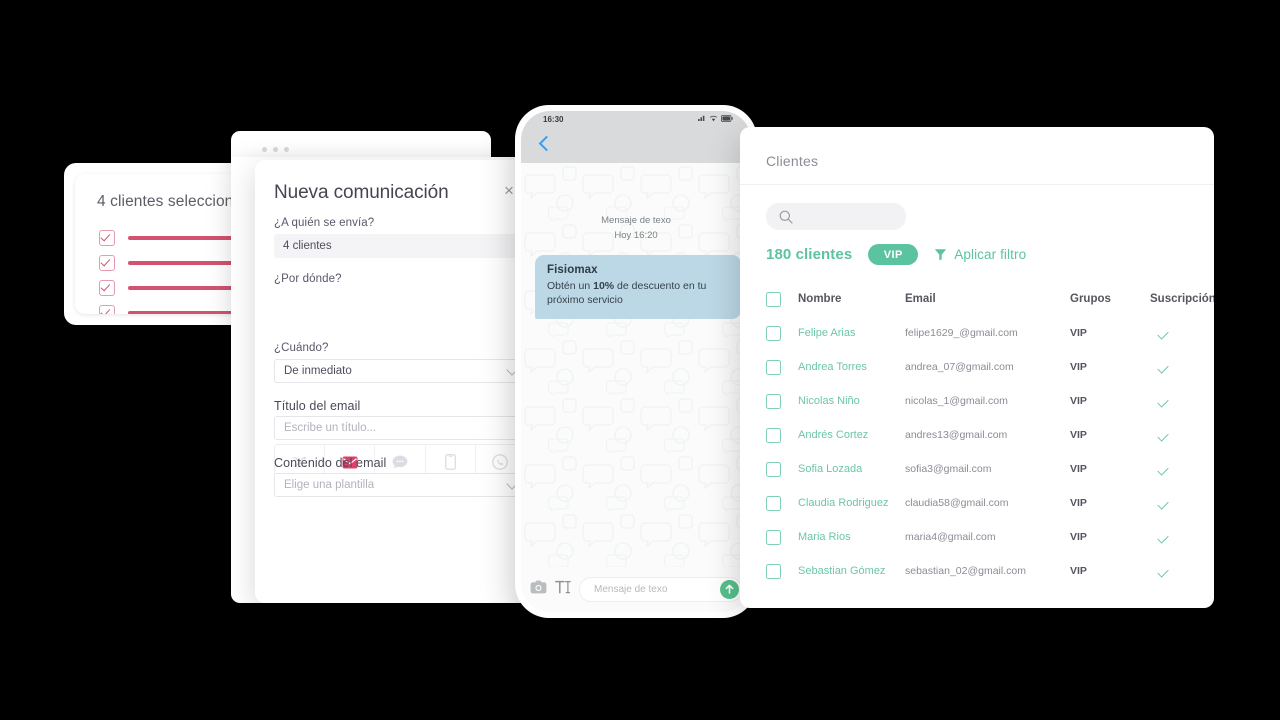 The width and height of the screenshot is (1280, 720). I want to click on message-text-pre: Obtén un, so click(570, 286).